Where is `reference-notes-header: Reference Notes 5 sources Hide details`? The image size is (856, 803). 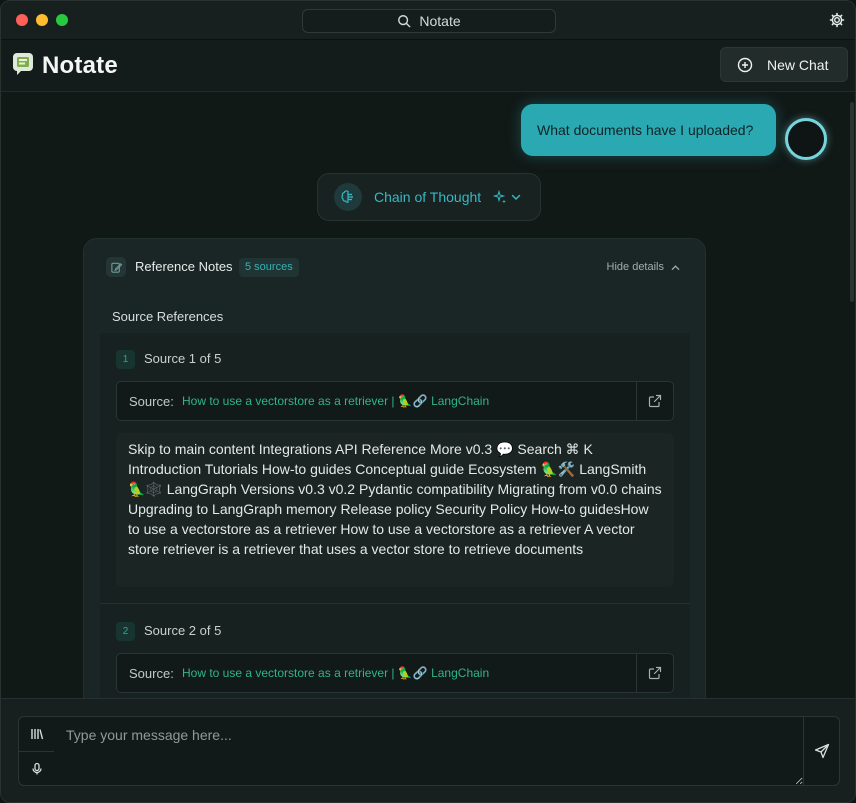
reference-notes-header: Reference Notes 5 sources Hide details is located at coordinates (394, 267).